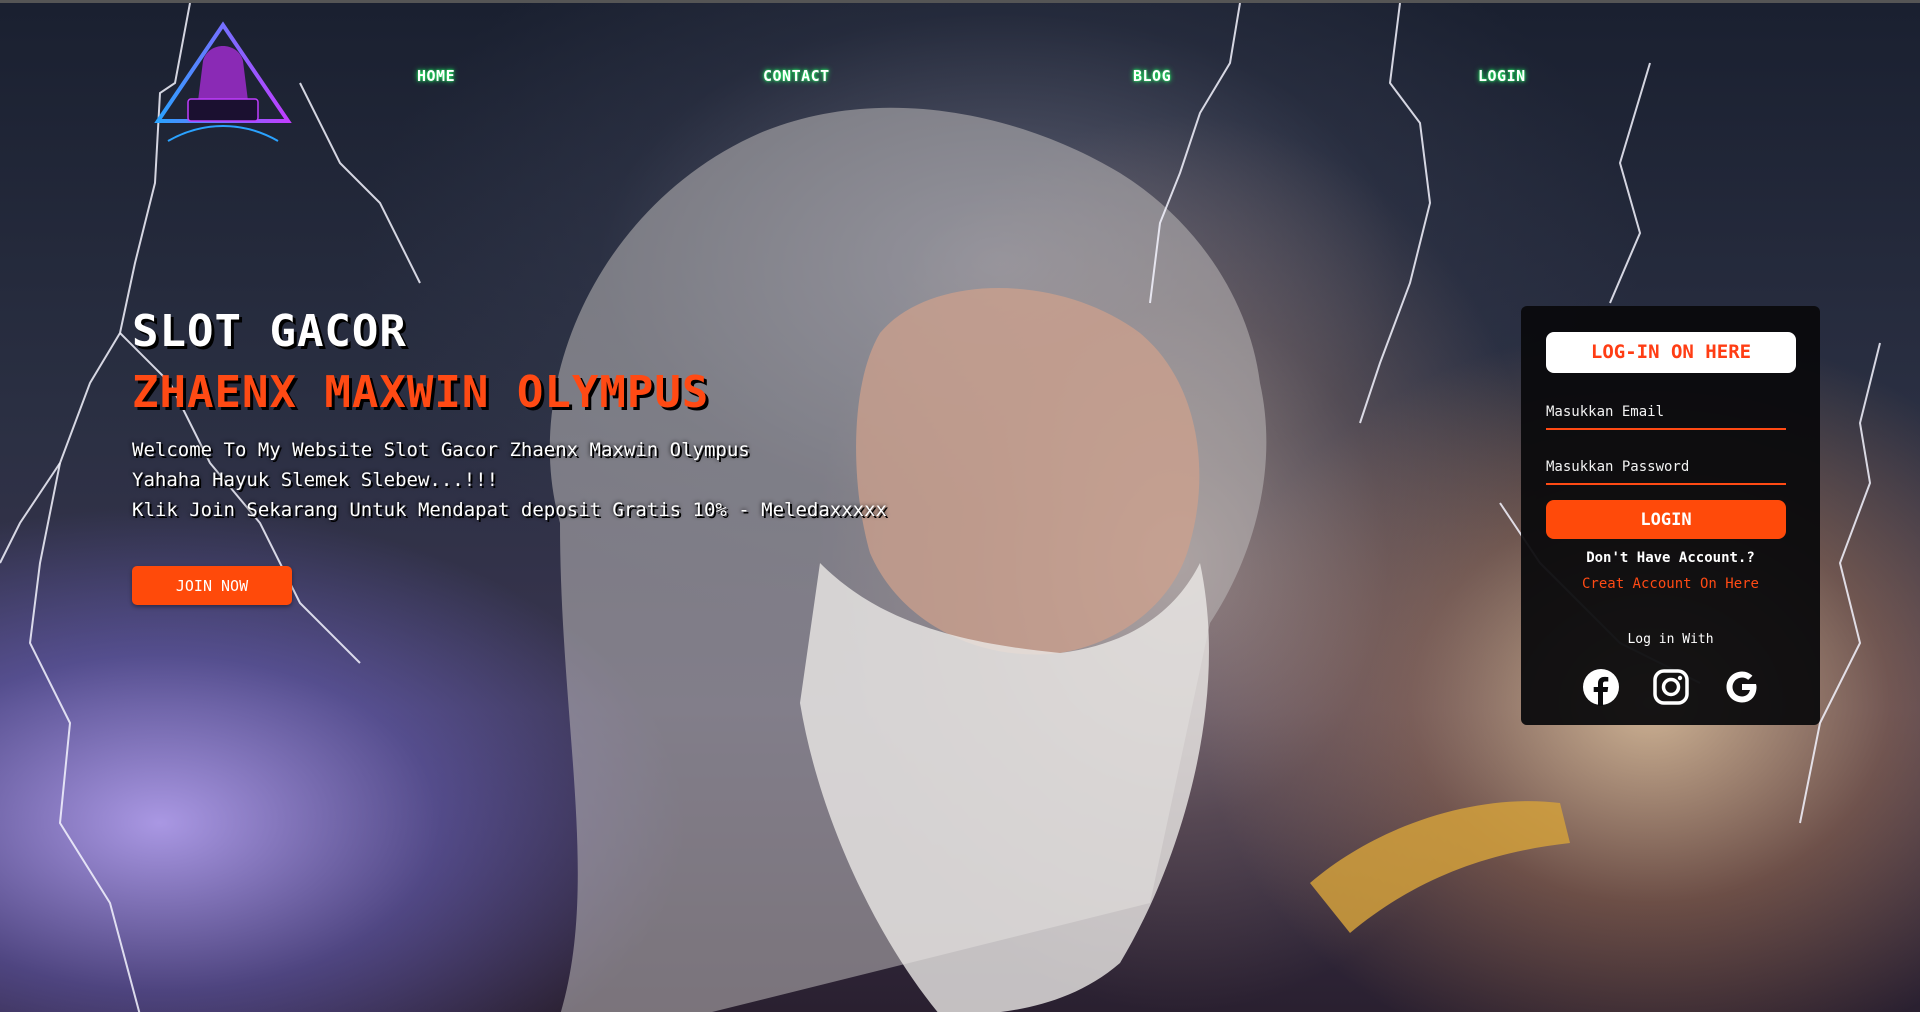 This screenshot has width=1920, height=1012. I want to click on face-shape, so click(1028, 471).